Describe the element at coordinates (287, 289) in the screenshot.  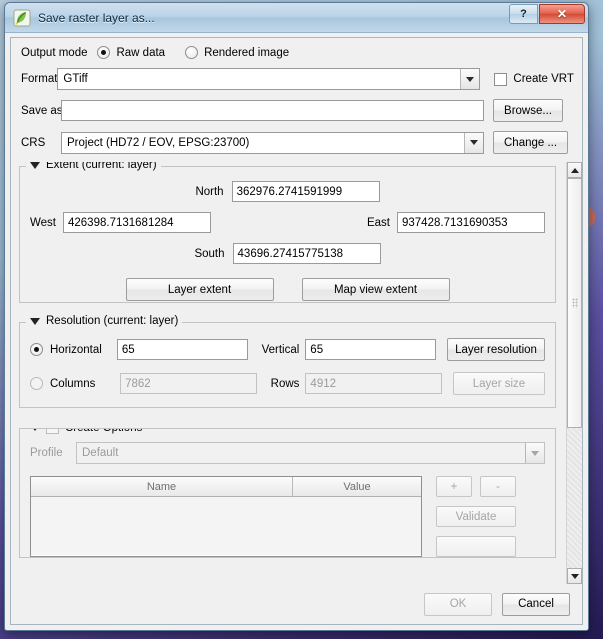
I see `extent-buttons: Layer extent Map view extent` at that location.